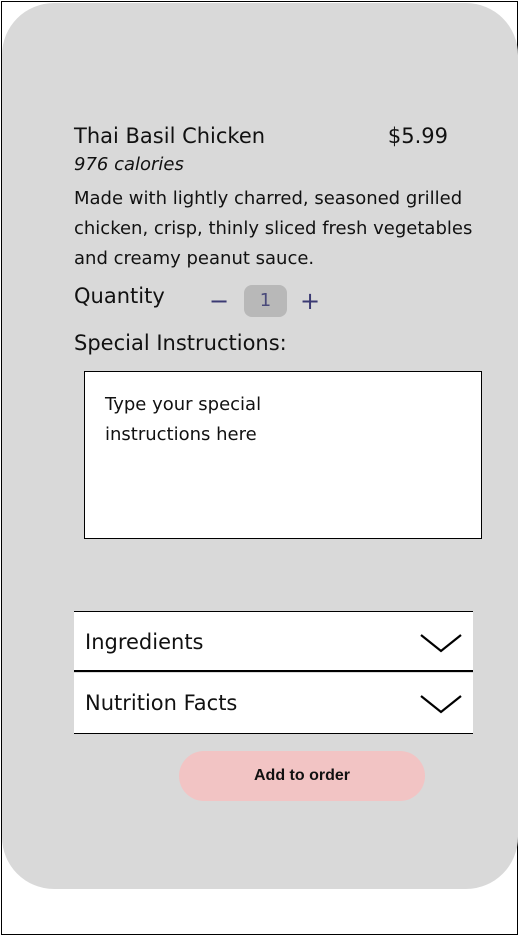 Image resolution: width=521 pixels, height=937 pixels. I want to click on special-instructions-placeholder: Type your special instructions here, so click(183, 419).